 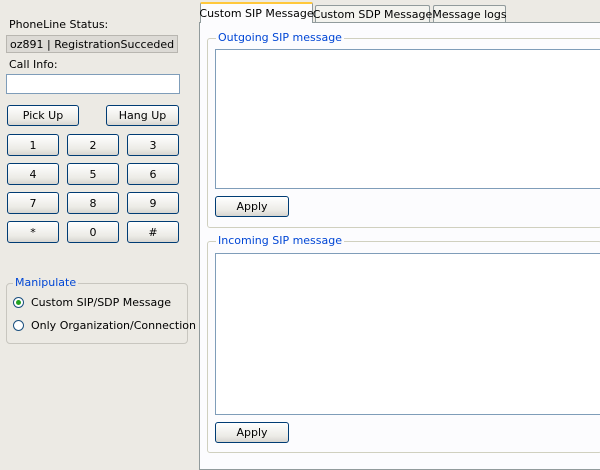 What do you see at coordinates (33, 203) in the screenshot?
I see `dialpad-key-7: 7` at bounding box center [33, 203].